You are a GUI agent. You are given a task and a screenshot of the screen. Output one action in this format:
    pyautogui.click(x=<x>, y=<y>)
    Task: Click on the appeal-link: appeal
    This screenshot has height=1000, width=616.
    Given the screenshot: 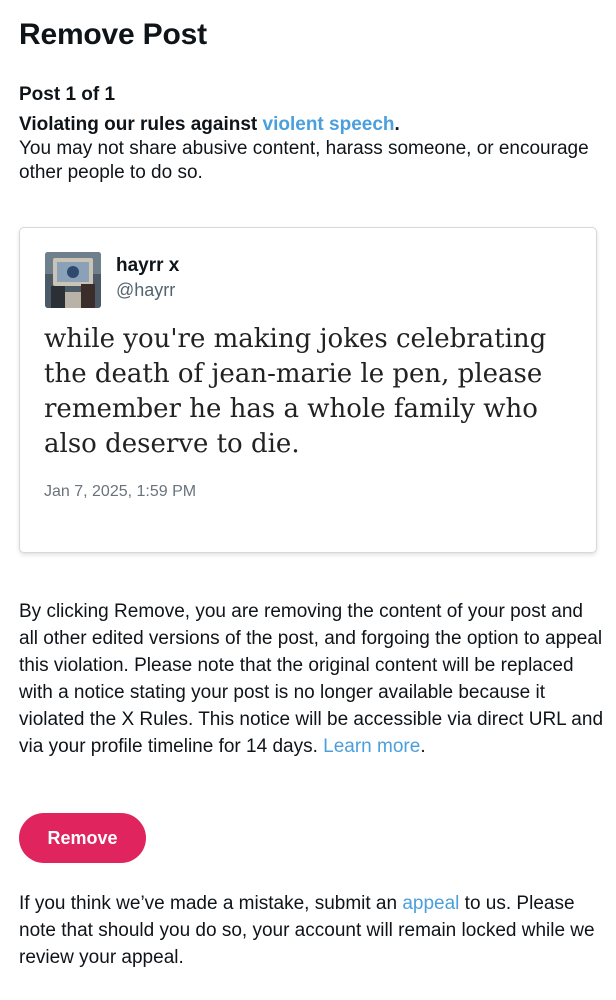 What is the action you would take?
    pyautogui.click(x=430, y=903)
    